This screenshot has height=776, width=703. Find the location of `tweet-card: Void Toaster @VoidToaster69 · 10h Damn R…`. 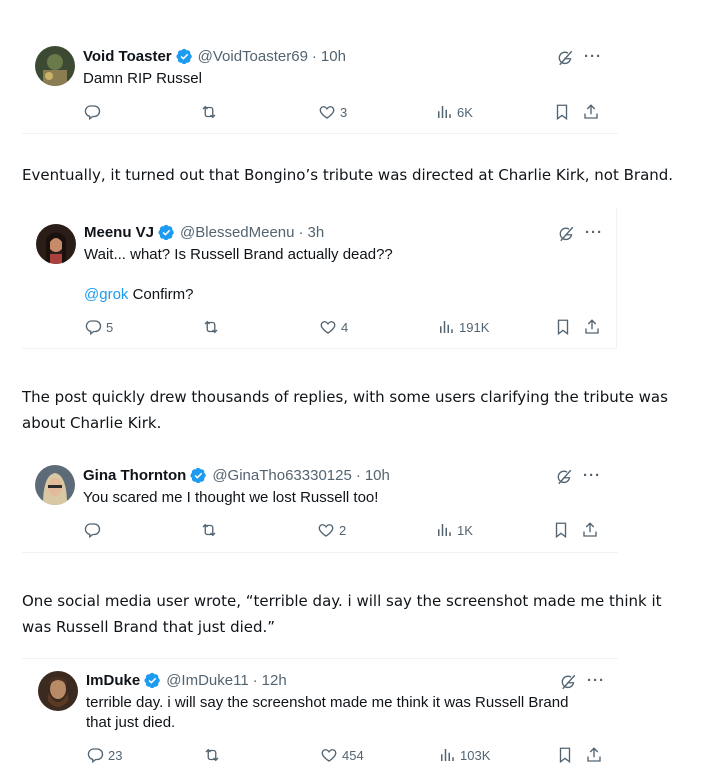

tweet-card: Void Toaster @VoidToaster69 · 10h Damn R… is located at coordinates (320, 82).